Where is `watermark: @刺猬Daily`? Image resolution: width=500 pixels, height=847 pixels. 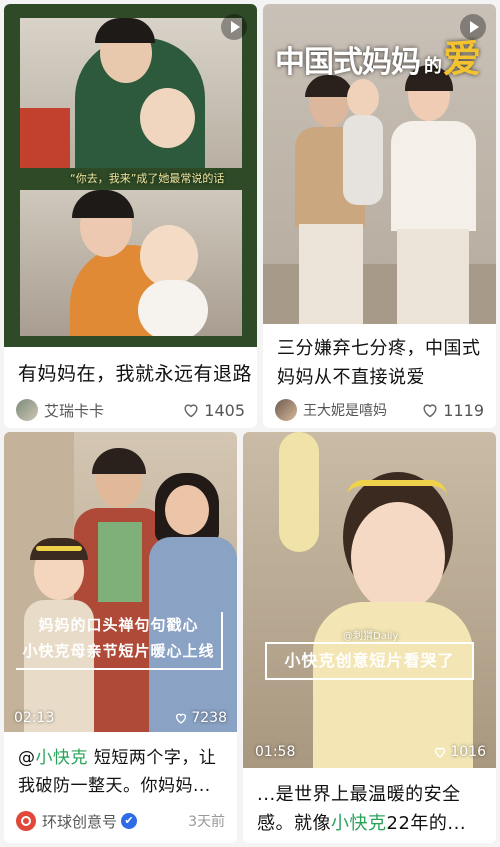
watermark: @刺猬Daily is located at coordinates (371, 636).